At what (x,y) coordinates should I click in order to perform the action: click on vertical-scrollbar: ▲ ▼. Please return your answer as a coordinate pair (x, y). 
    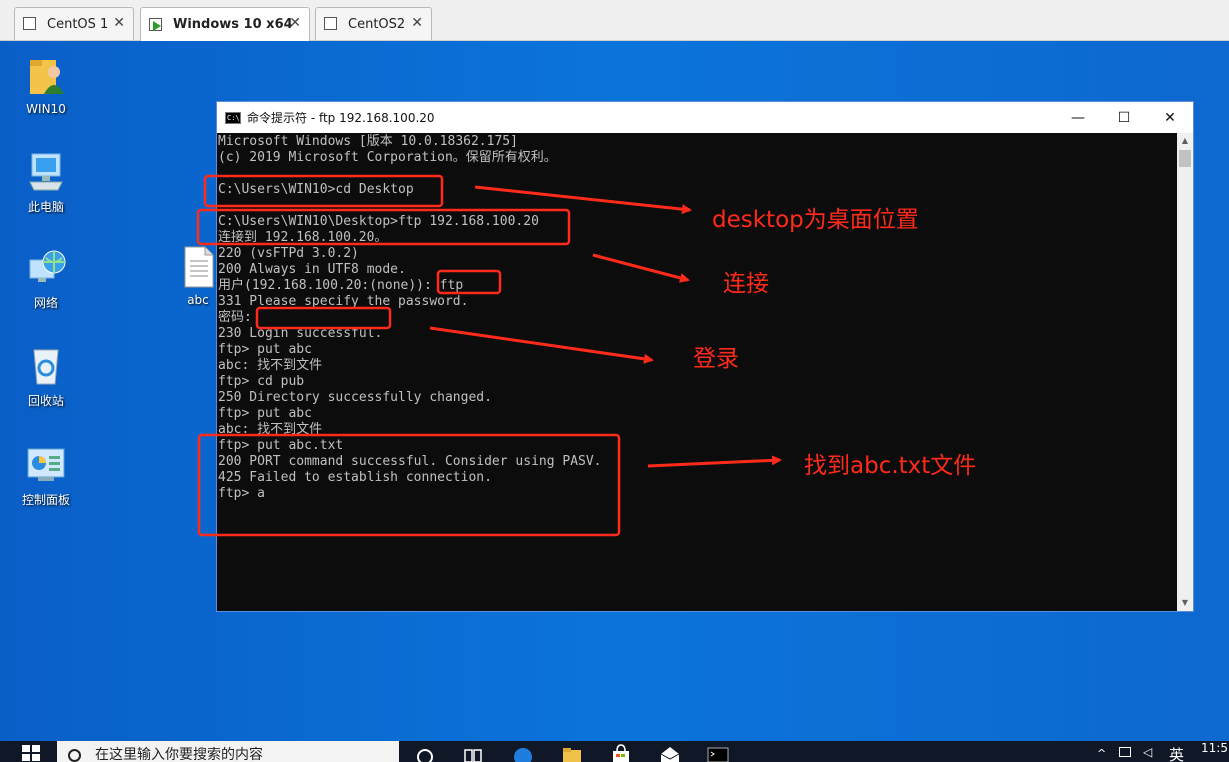
    Looking at the image, I should click on (1185, 372).